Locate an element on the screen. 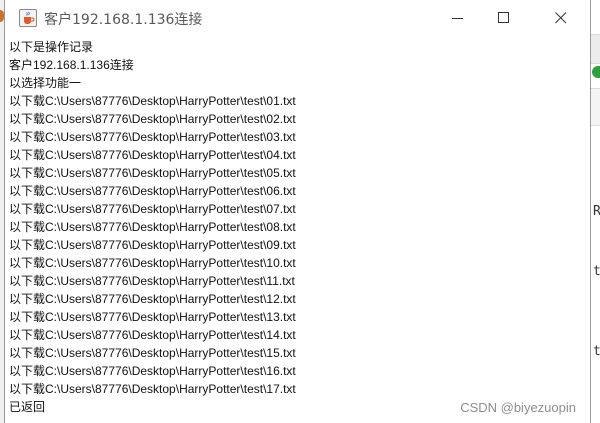 This screenshot has height=423, width=600. window-title: 客户192.168.1.136连接 is located at coordinates (123, 20).